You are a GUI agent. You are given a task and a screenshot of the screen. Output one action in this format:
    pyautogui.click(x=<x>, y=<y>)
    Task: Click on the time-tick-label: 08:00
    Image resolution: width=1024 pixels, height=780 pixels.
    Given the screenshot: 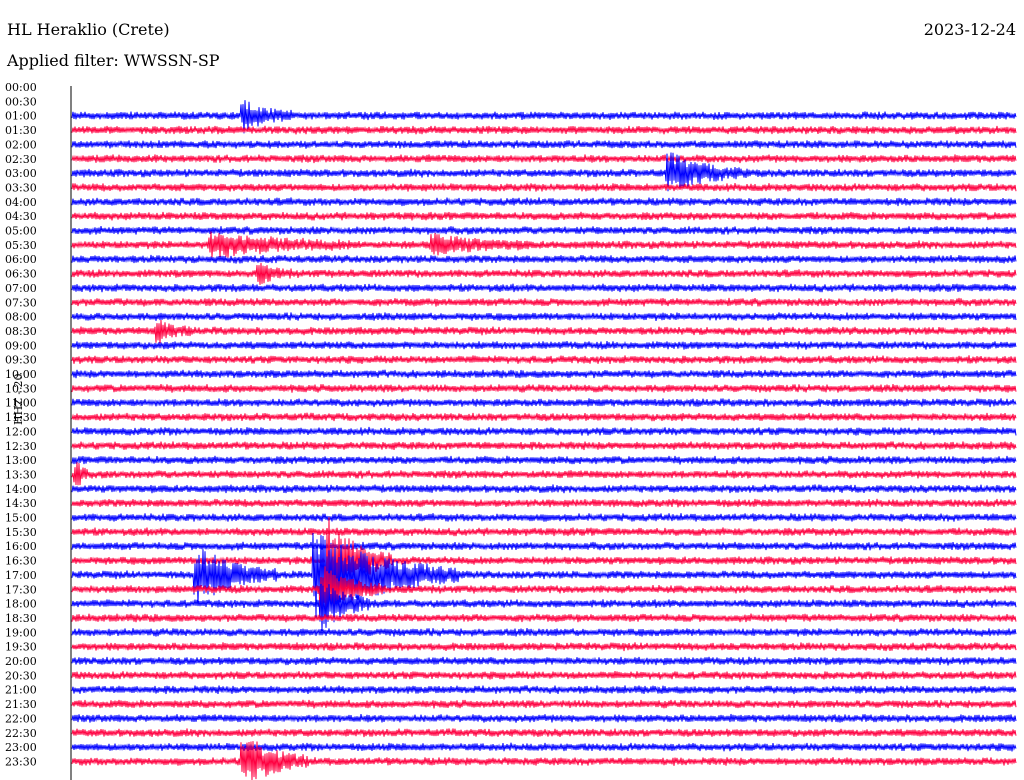 What is the action you would take?
    pyautogui.click(x=21, y=317)
    